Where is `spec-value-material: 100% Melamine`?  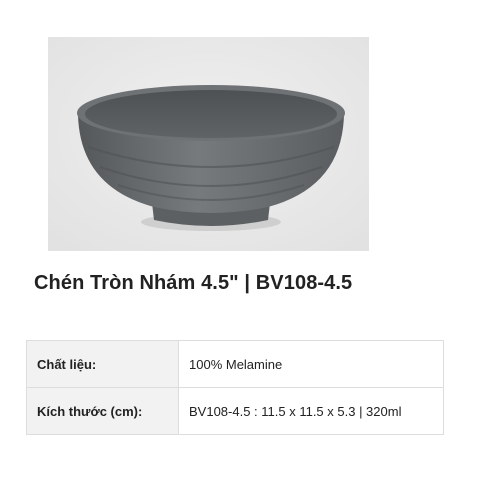 spec-value-material: 100% Melamine is located at coordinates (311, 364).